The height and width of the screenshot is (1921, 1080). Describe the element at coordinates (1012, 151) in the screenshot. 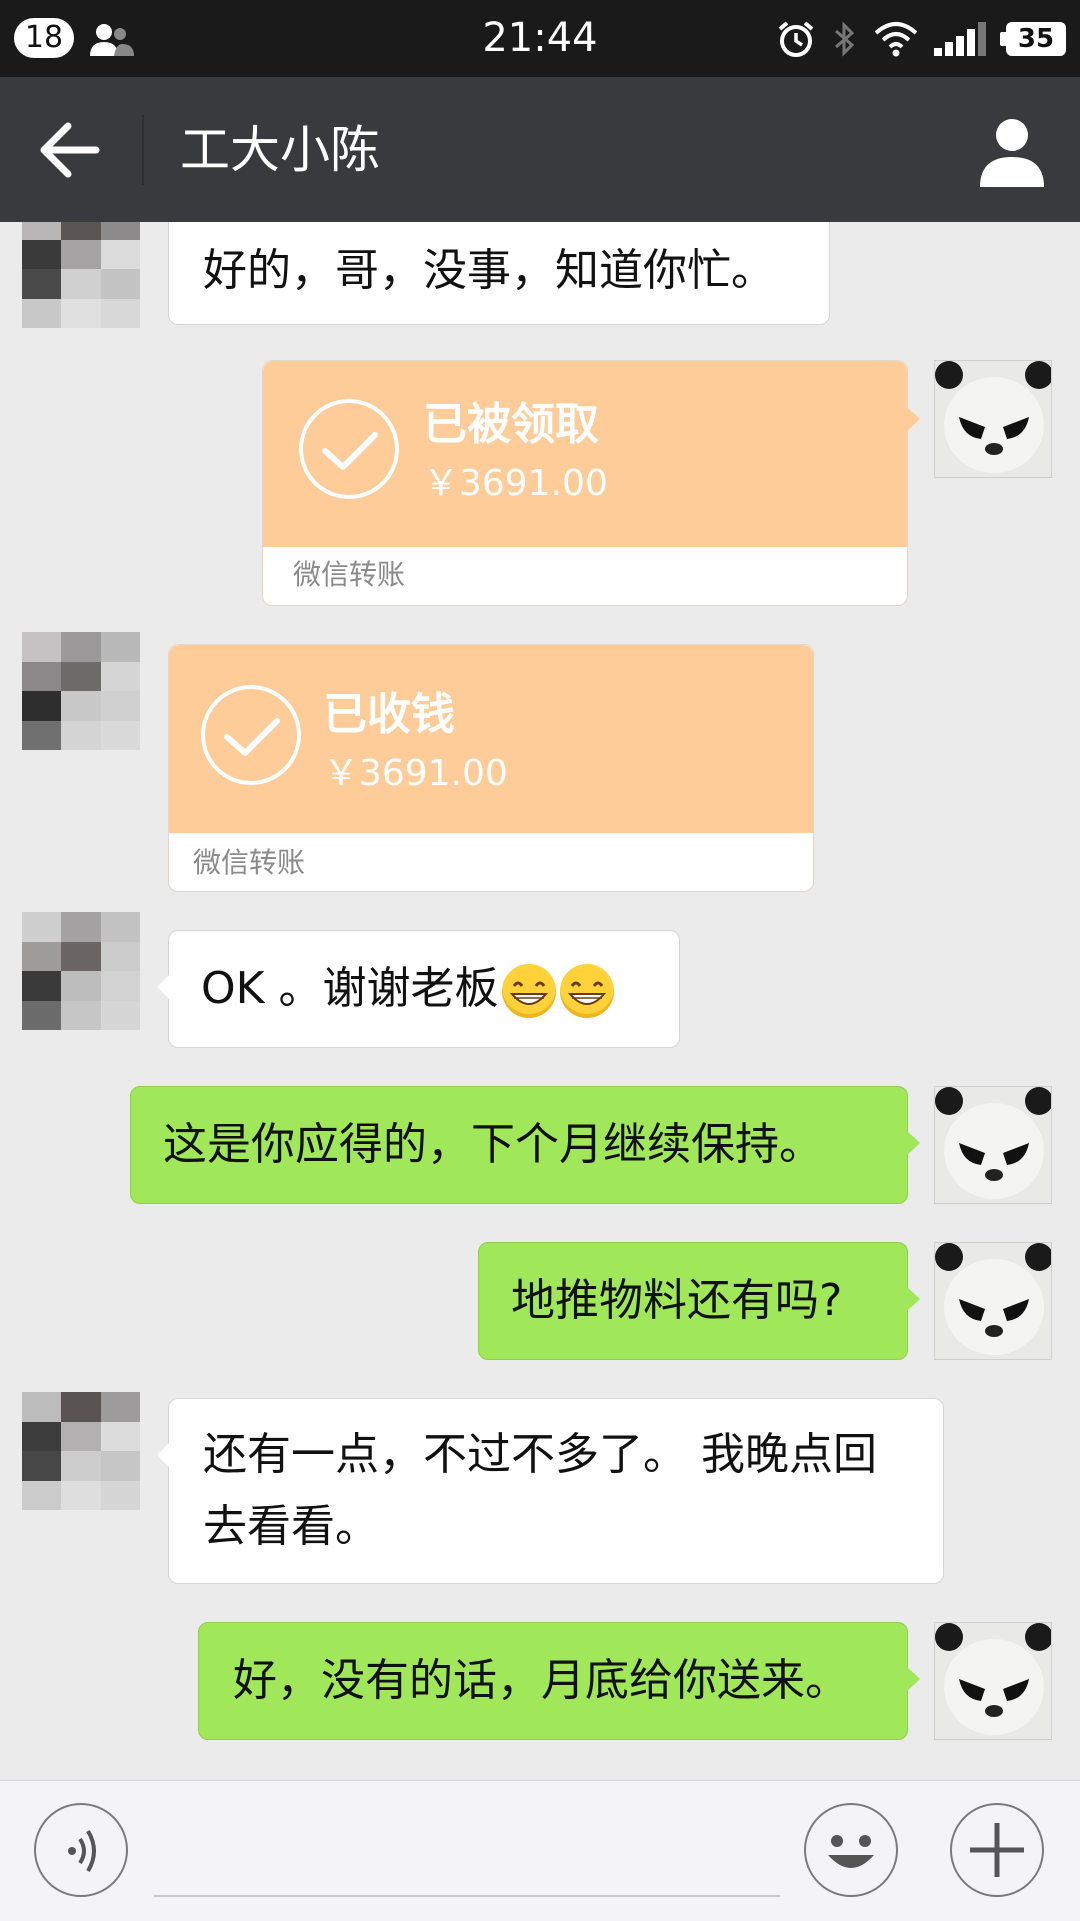

I see `profile-icon` at that location.